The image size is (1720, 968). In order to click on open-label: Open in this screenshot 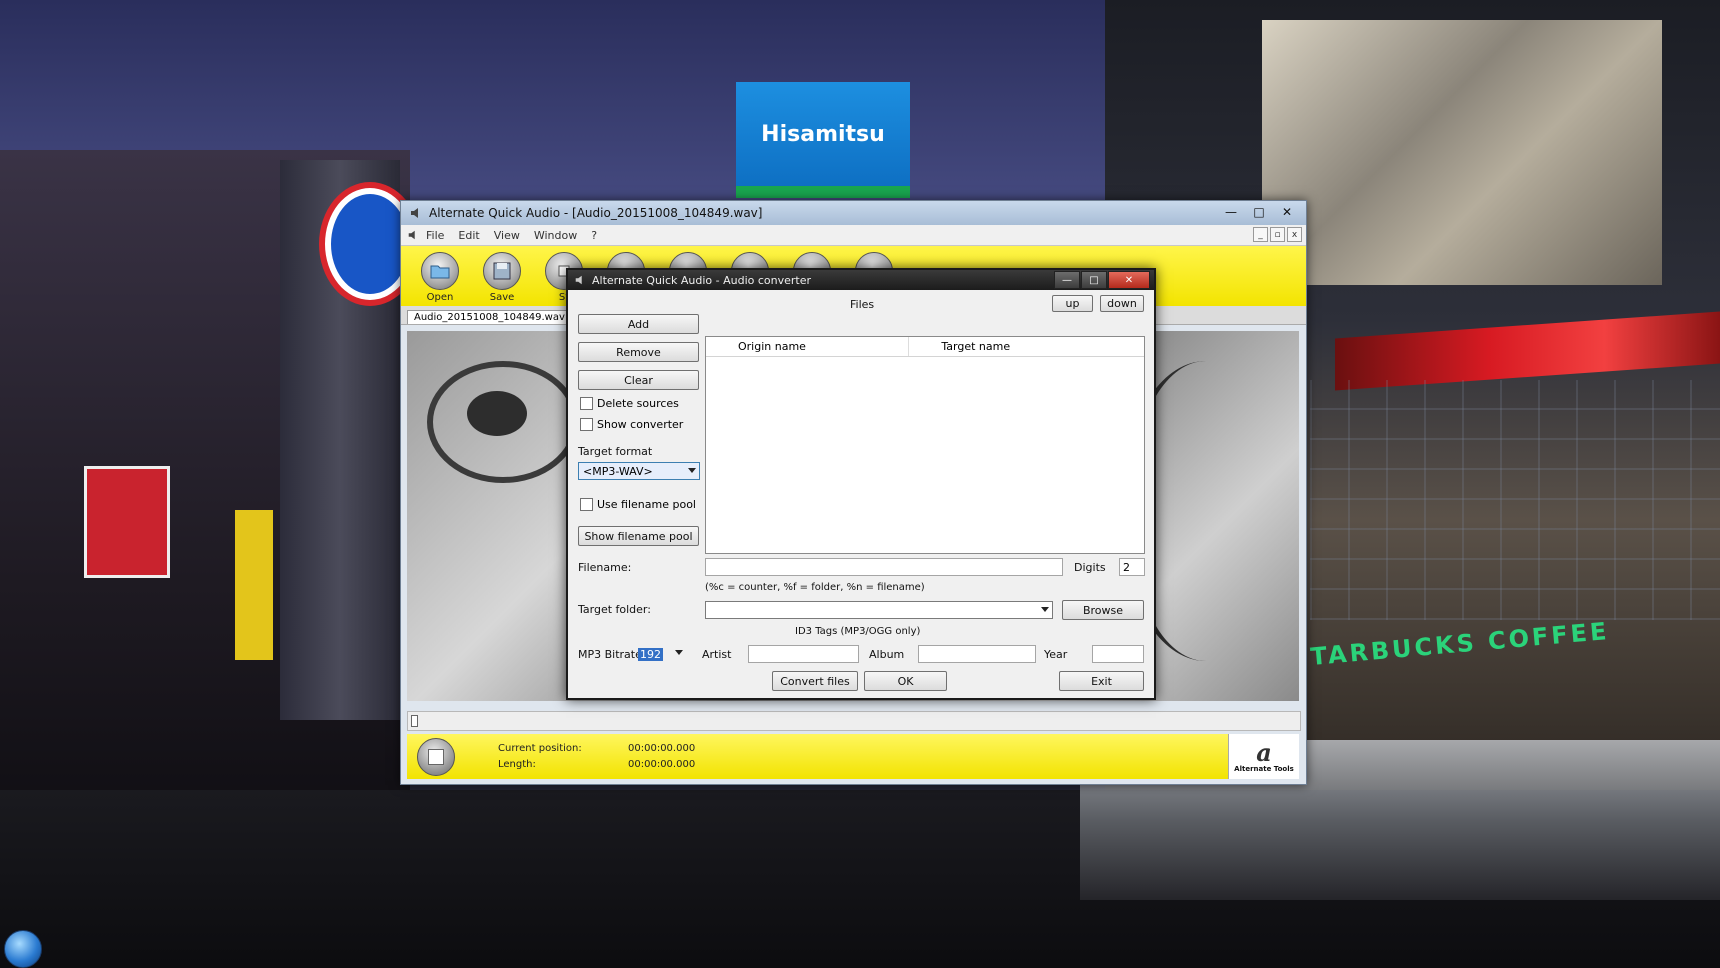, I will do `click(440, 297)`.